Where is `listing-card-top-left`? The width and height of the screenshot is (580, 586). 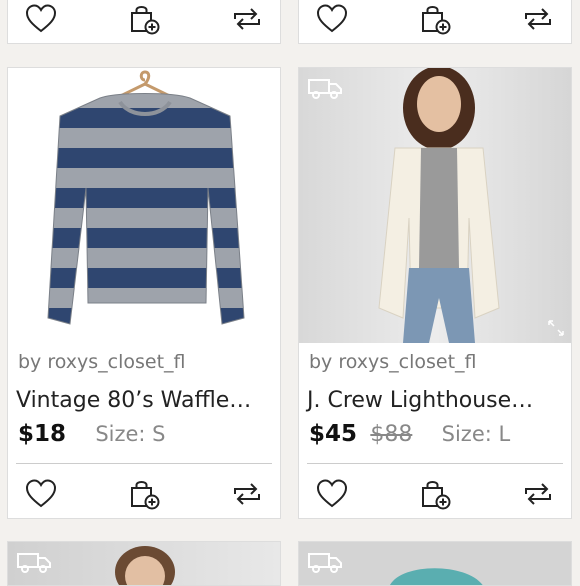 listing-card-top-left is located at coordinates (144, 22).